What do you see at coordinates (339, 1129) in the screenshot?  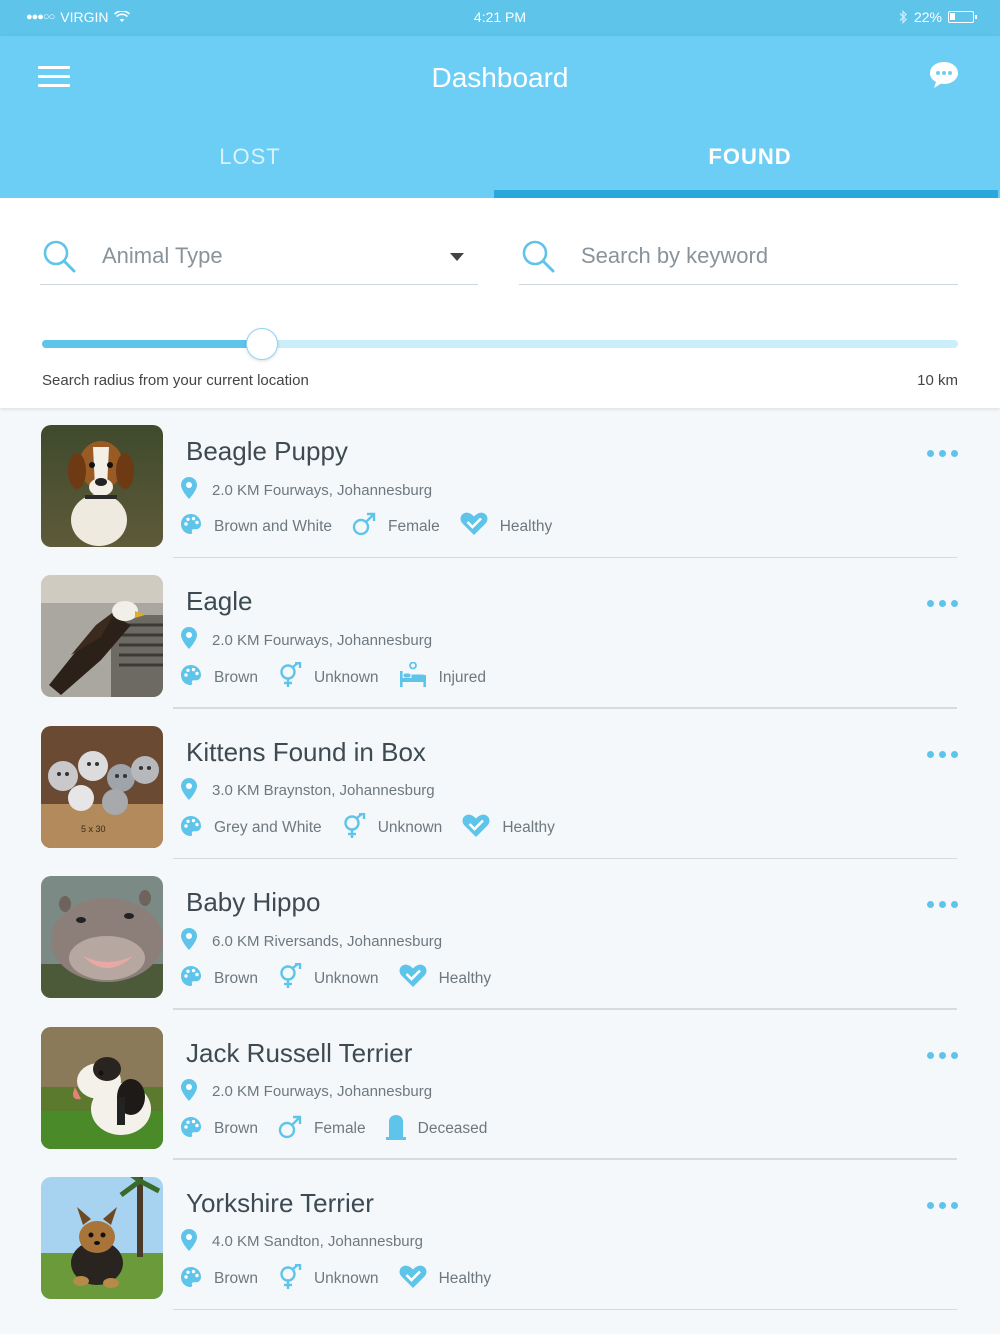 I see `sex-text: Female` at bounding box center [339, 1129].